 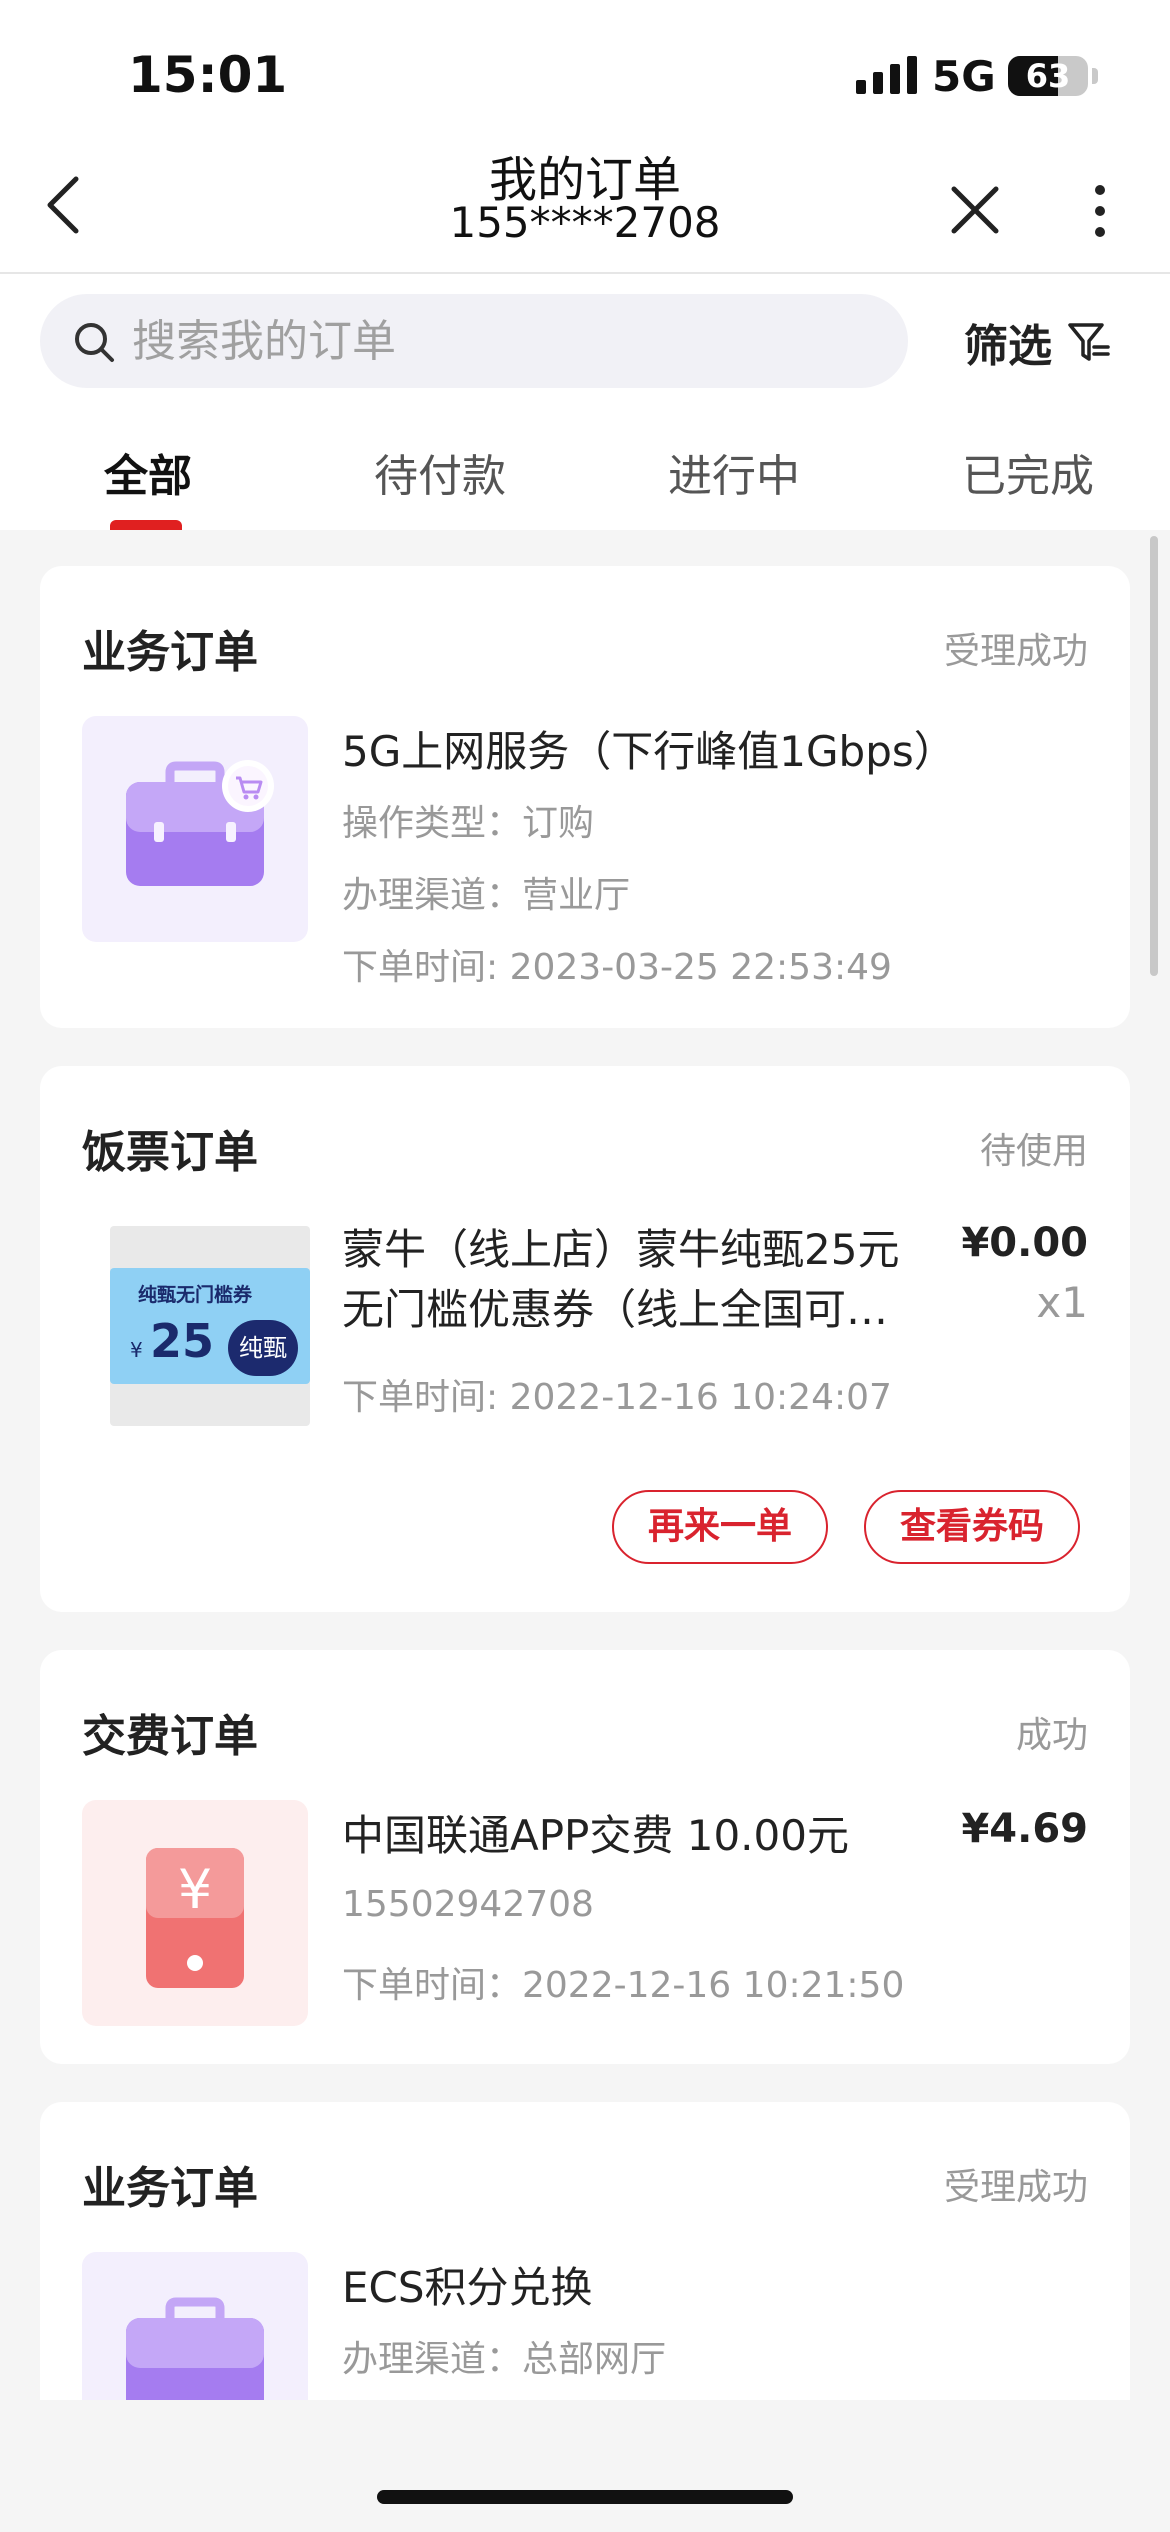 I want to click on item-price: ¥4.69, so click(x=1024, y=1829).